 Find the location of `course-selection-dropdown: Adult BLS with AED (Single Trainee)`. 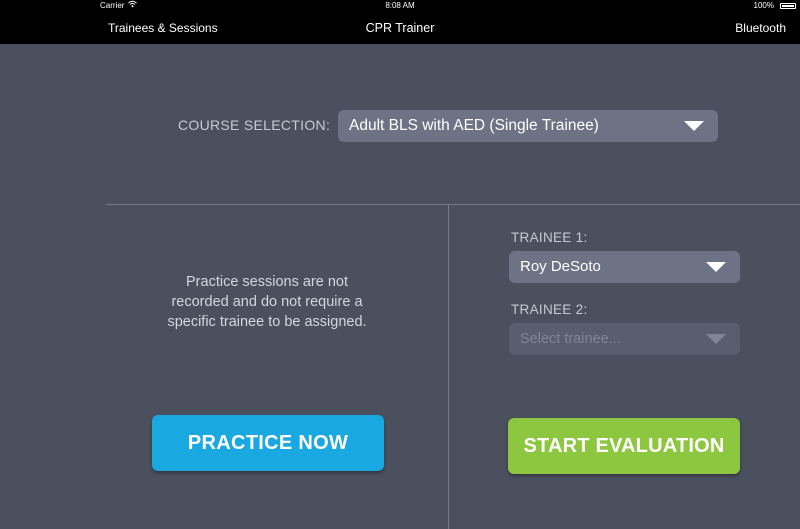

course-selection-dropdown: Adult BLS with AED (Single Trainee) is located at coordinates (528, 126).